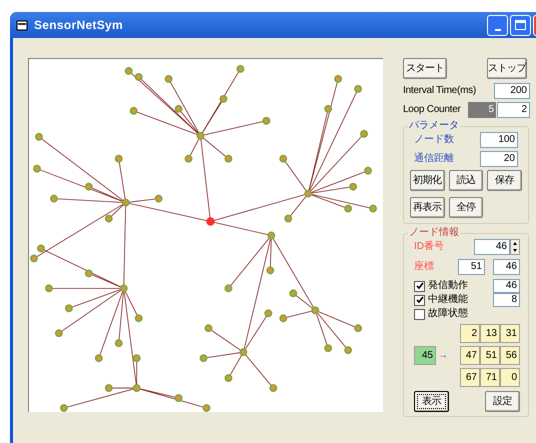 Image resolution: width=536 pixels, height=443 pixels. Describe the element at coordinates (431, 401) in the screenshot. I see `display-button: 表示` at that location.